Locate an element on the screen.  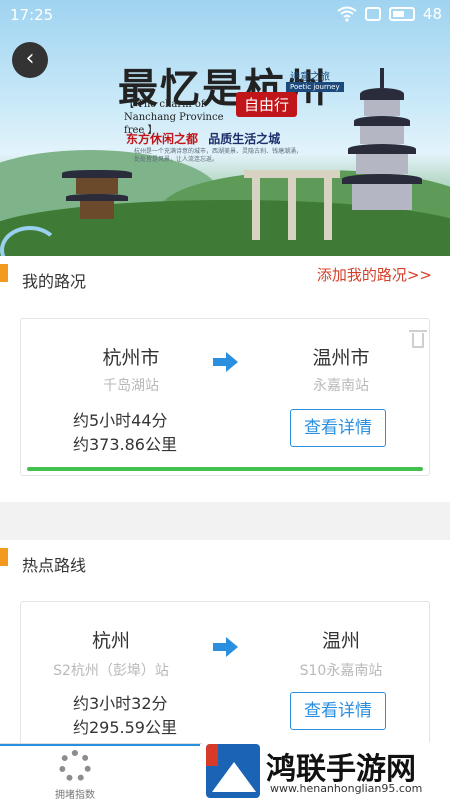
route-info: 约5小时44分 约373.86公里 is located at coordinates (125, 433).